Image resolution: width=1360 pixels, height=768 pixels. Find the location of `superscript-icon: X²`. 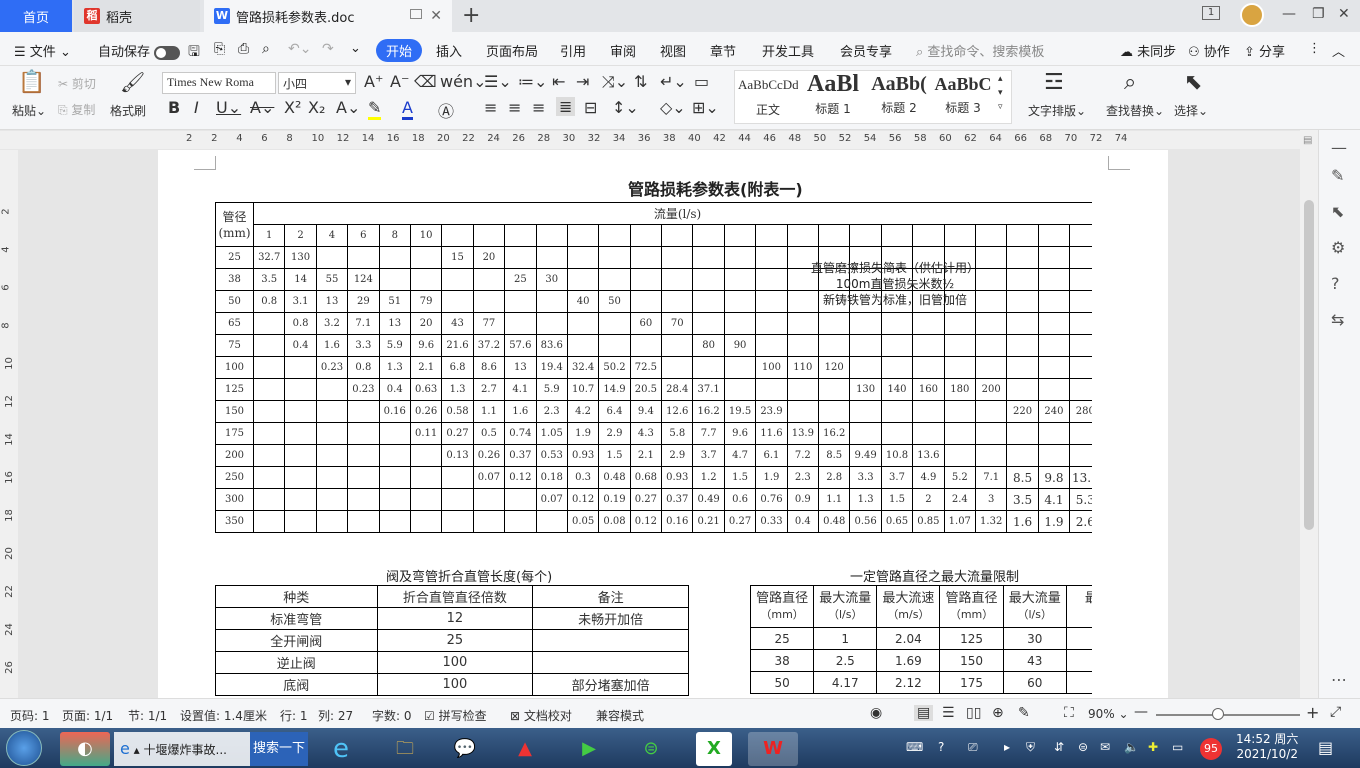

superscript-icon: X² is located at coordinates (292, 107).